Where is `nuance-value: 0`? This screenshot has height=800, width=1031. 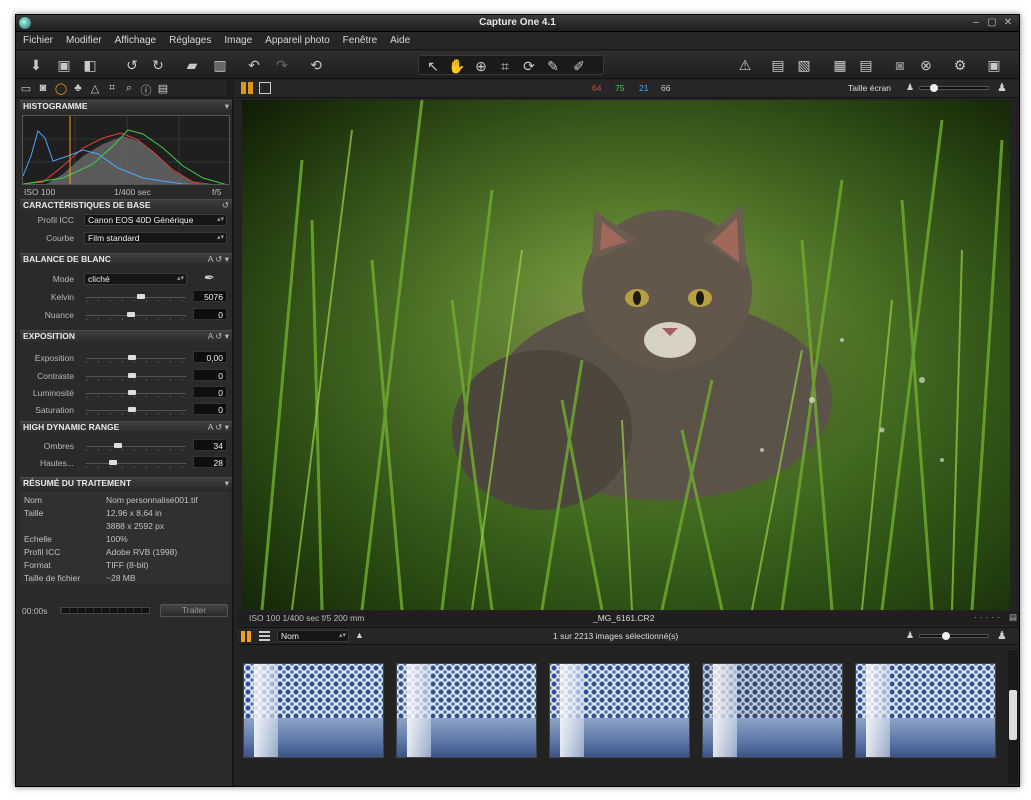
nuance-value: 0 is located at coordinates (210, 314).